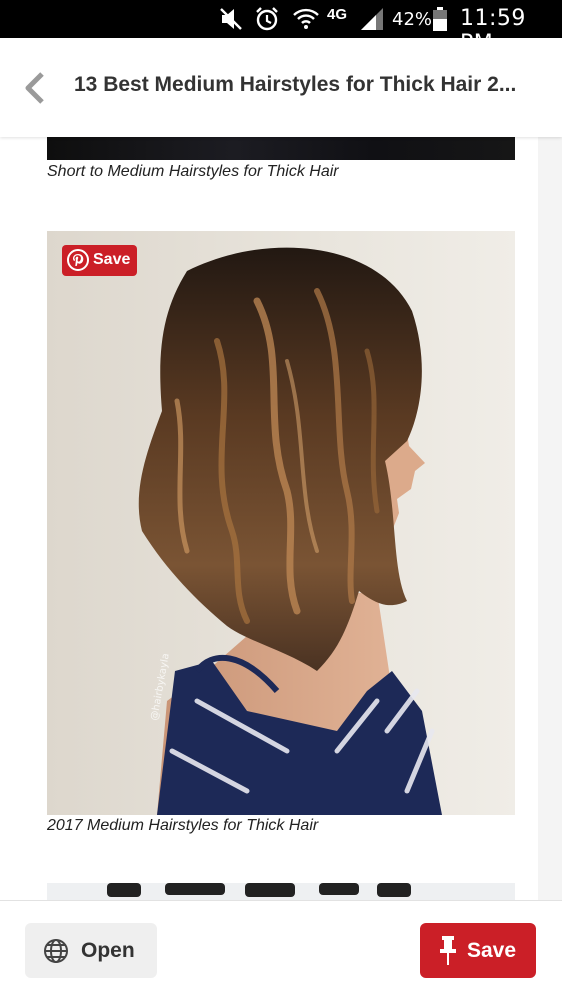 This screenshot has width=562, height=1001. I want to click on battery-icon, so click(440, 19).